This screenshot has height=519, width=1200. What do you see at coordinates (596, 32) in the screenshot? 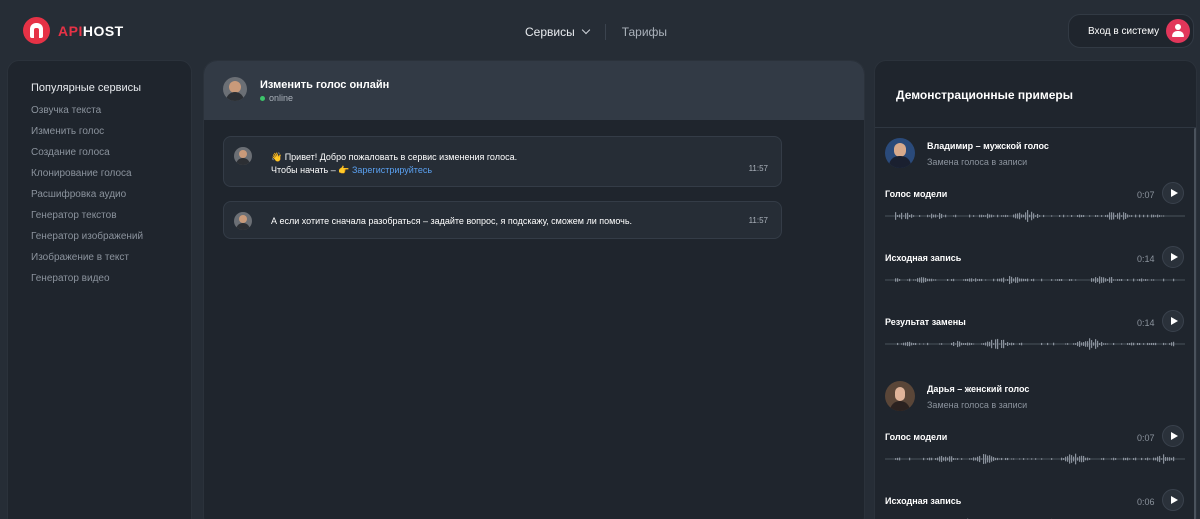
I see `top-nav: Сервисы Тарифы` at bounding box center [596, 32].